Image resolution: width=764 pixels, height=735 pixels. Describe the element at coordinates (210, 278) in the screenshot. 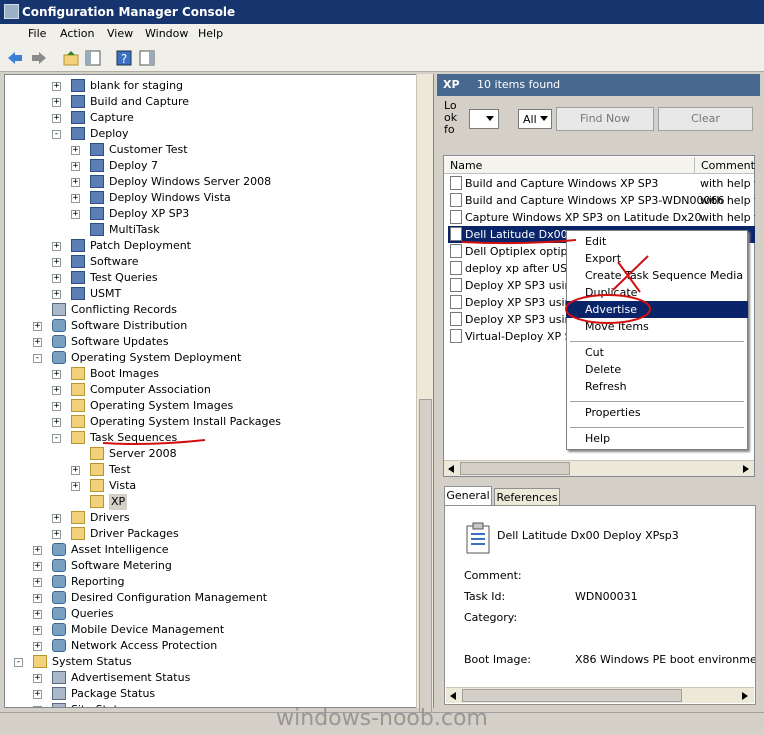

I see `tree-node: + Test Queries` at that location.